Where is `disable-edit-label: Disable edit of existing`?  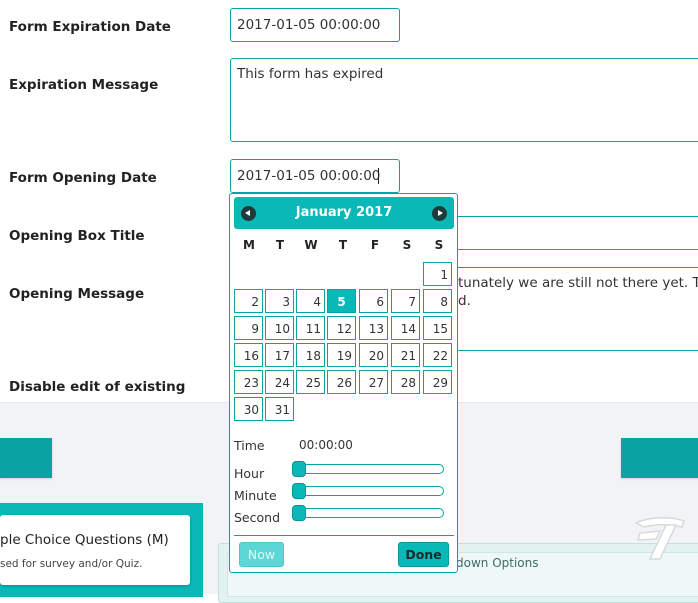
disable-edit-label: Disable edit of existing is located at coordinates (97, 387).